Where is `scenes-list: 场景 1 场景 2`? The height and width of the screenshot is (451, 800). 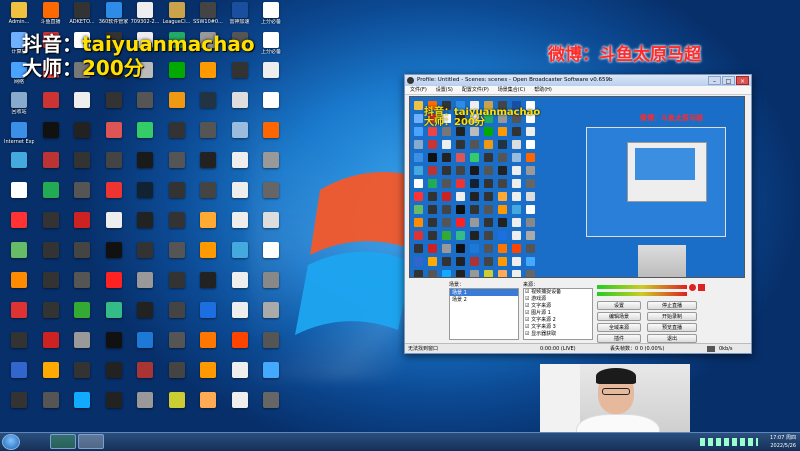
scenes-list: 场景 1 场景 2 is located at coordinates (484, 314).